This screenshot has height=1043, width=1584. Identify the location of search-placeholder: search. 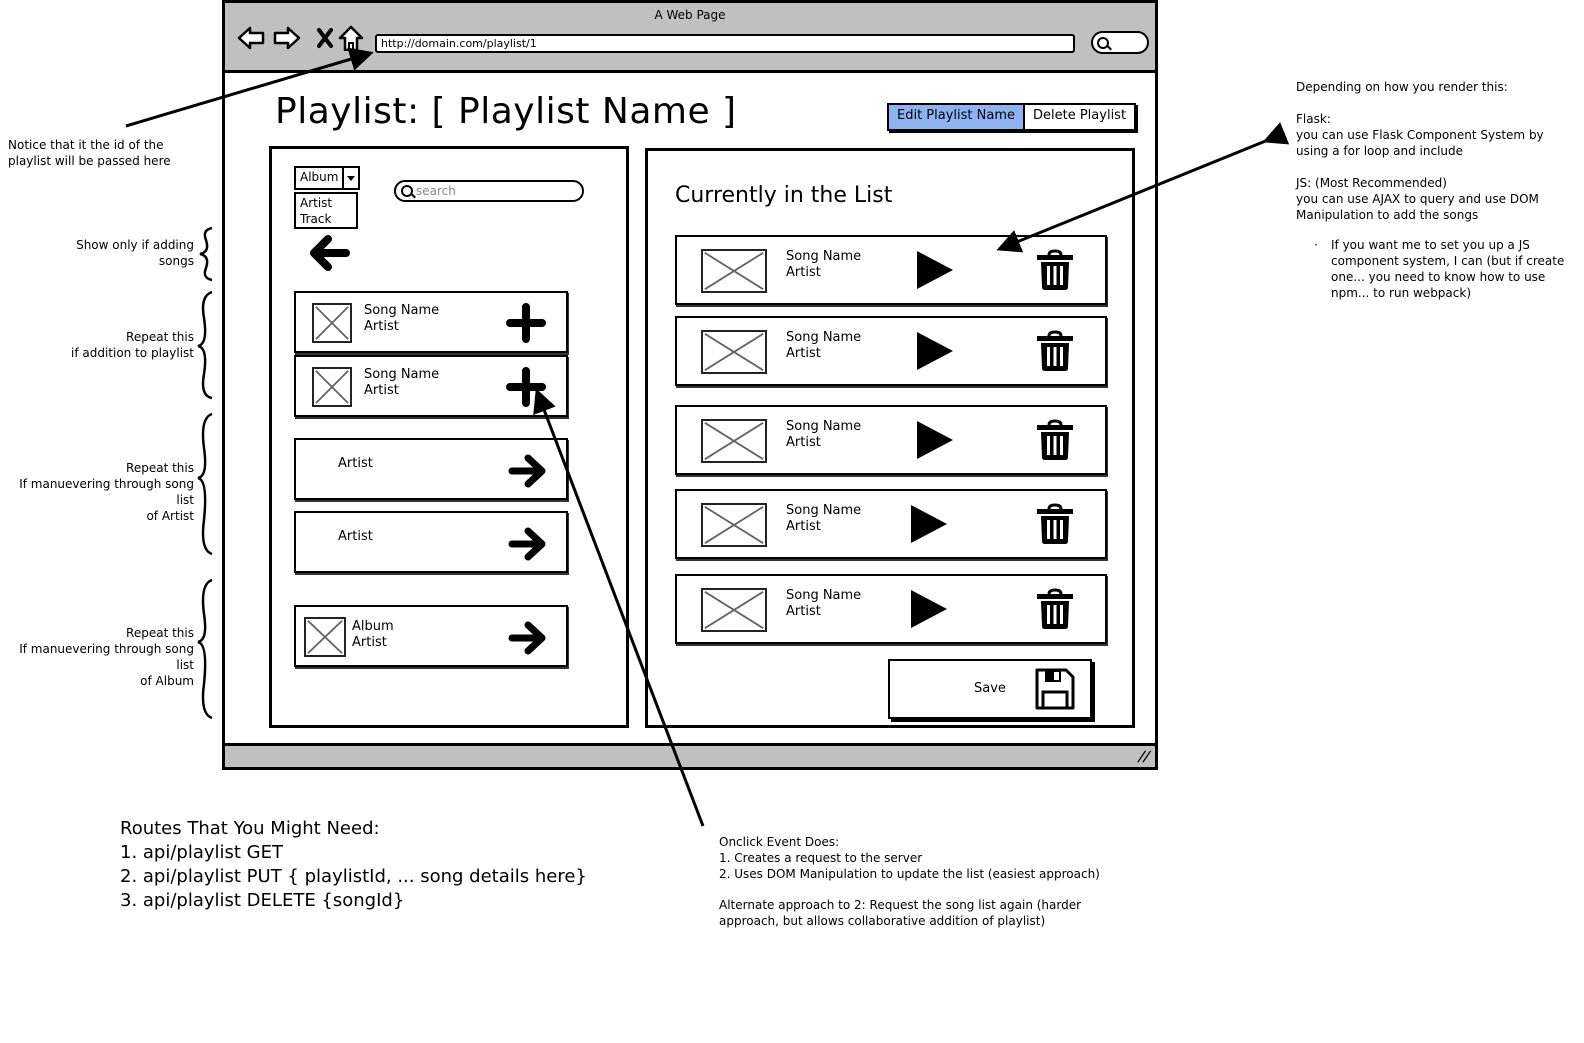
(436, 191).